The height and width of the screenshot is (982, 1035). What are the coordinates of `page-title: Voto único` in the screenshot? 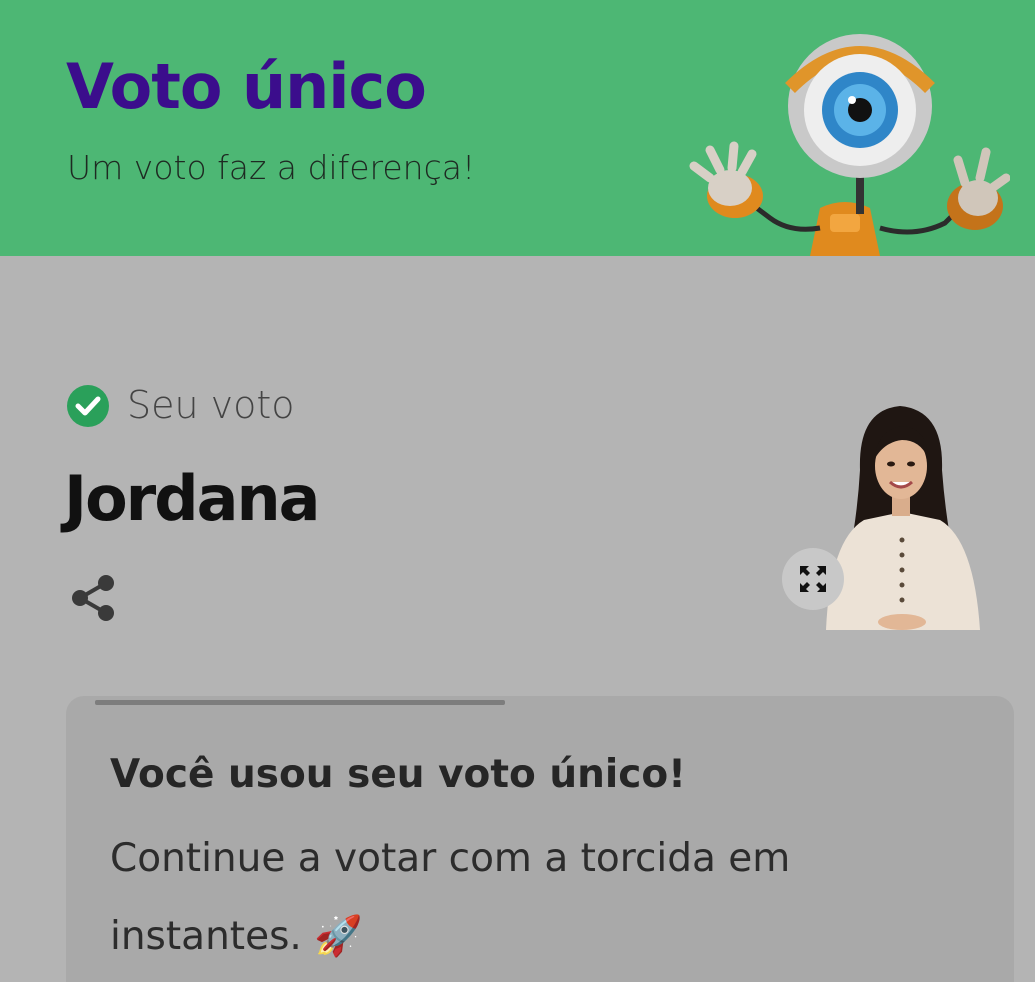 It's located at (246, 86).